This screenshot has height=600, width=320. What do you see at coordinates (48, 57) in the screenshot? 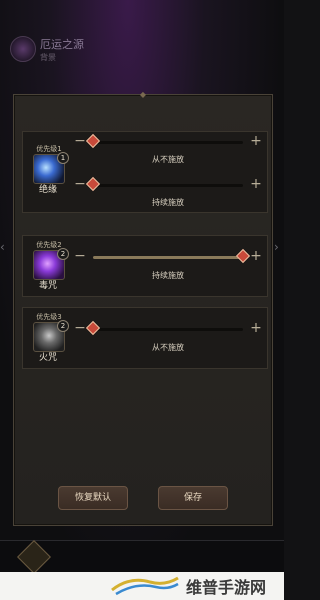
I see `header-subtitle: 背景` at bounding box center [48, 57].